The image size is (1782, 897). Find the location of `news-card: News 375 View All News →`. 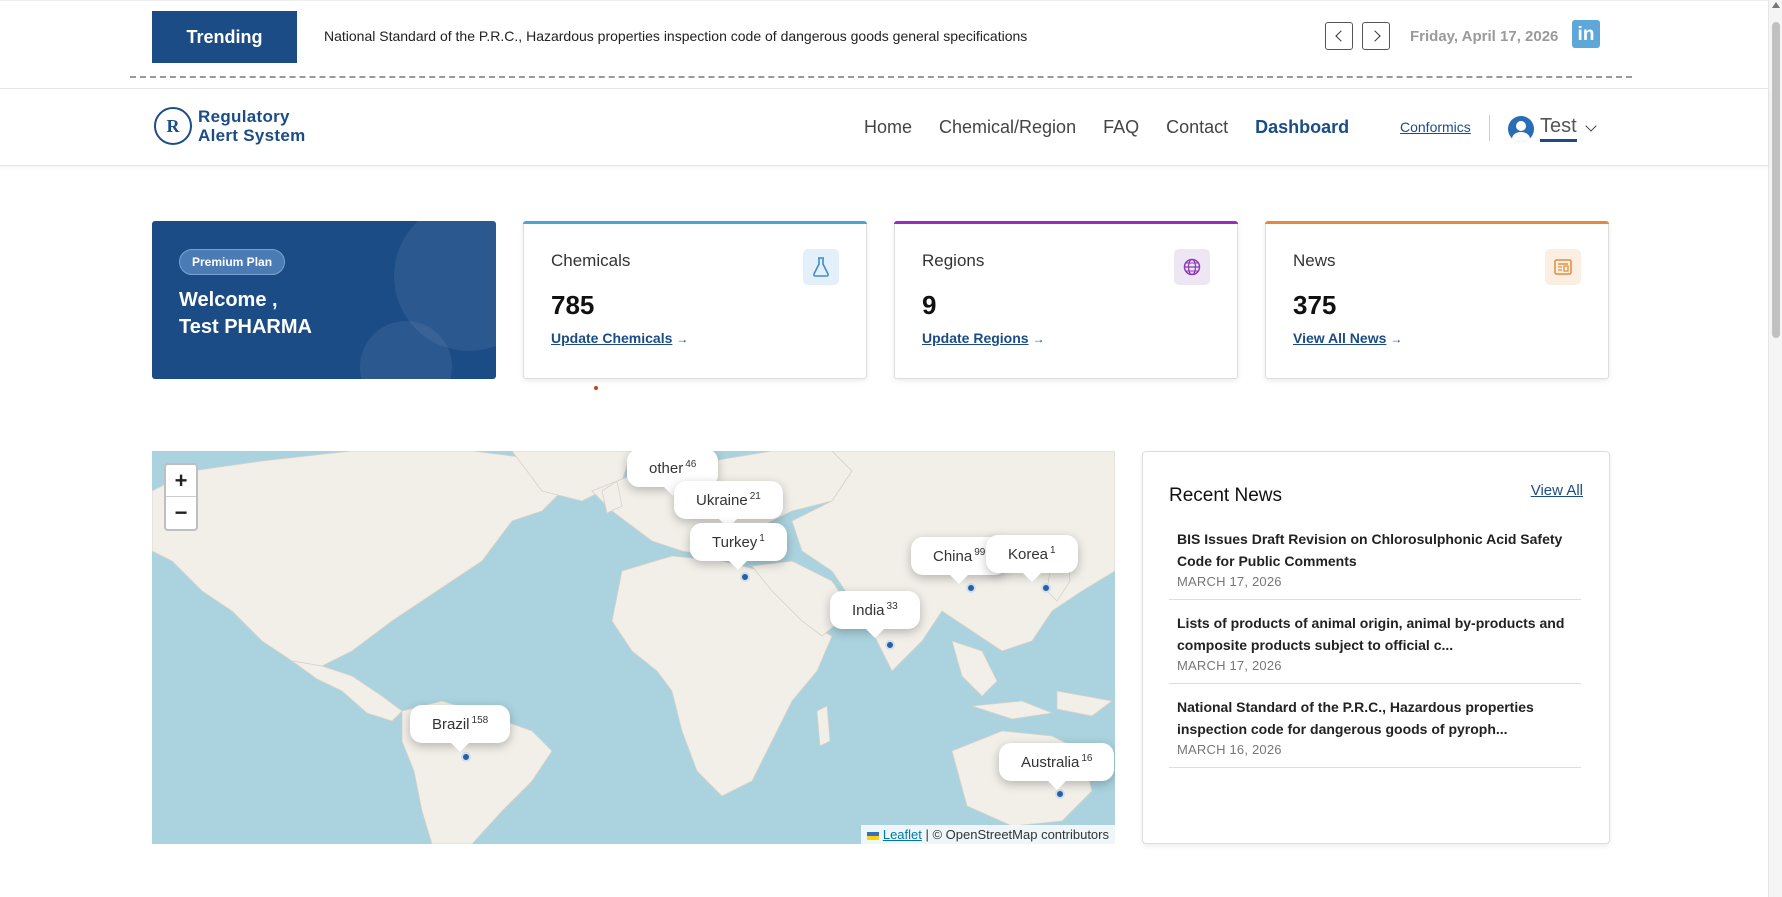

news-card: News 375 View All News → is located at coordinates (1437, 300).